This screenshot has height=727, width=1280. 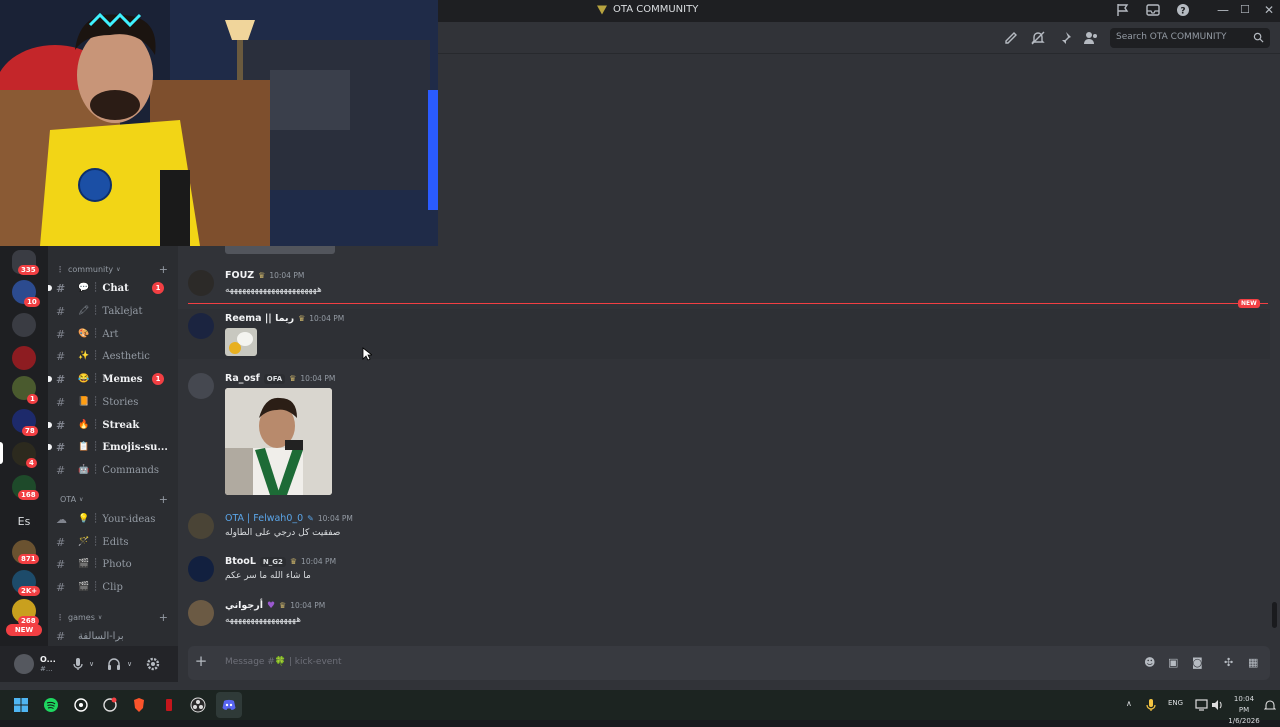 What do you see at coordinates (61, 425) in the screenshot?
I see `text-channel-icon: #` at bounding box center [61, 425].